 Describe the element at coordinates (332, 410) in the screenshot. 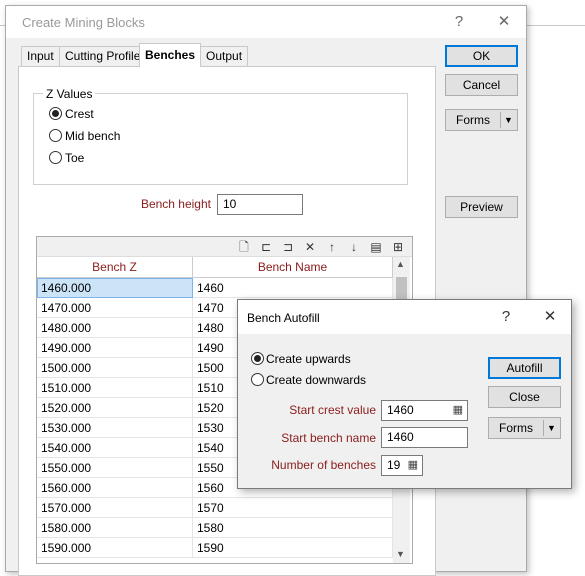

I see `start-crest-label: Start crest value` at that location.